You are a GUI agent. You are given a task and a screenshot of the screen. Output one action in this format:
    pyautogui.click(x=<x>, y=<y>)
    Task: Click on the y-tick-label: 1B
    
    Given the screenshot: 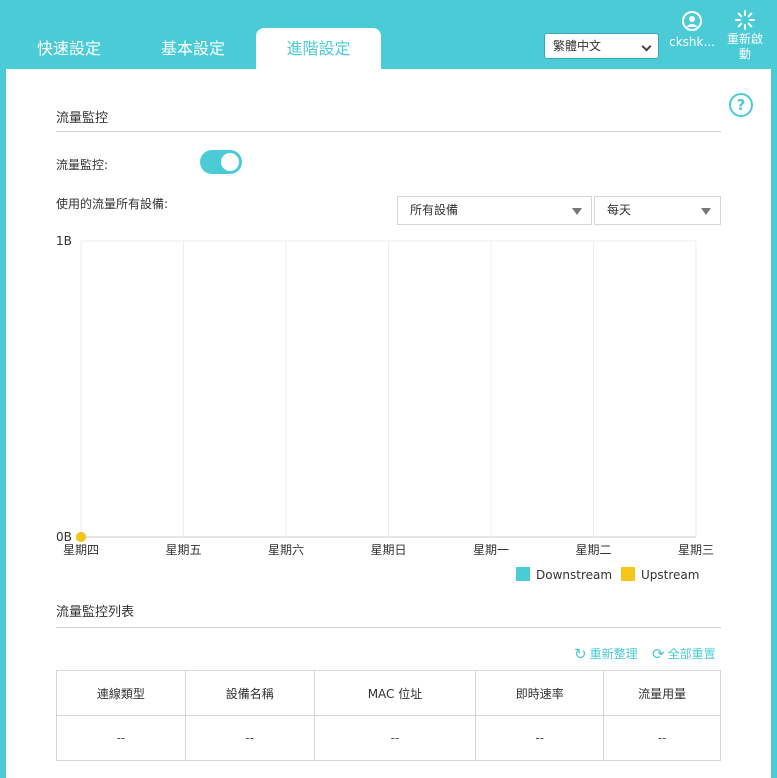 What is the action you would take?
    pyautogui.click(x=64, y=241)
    